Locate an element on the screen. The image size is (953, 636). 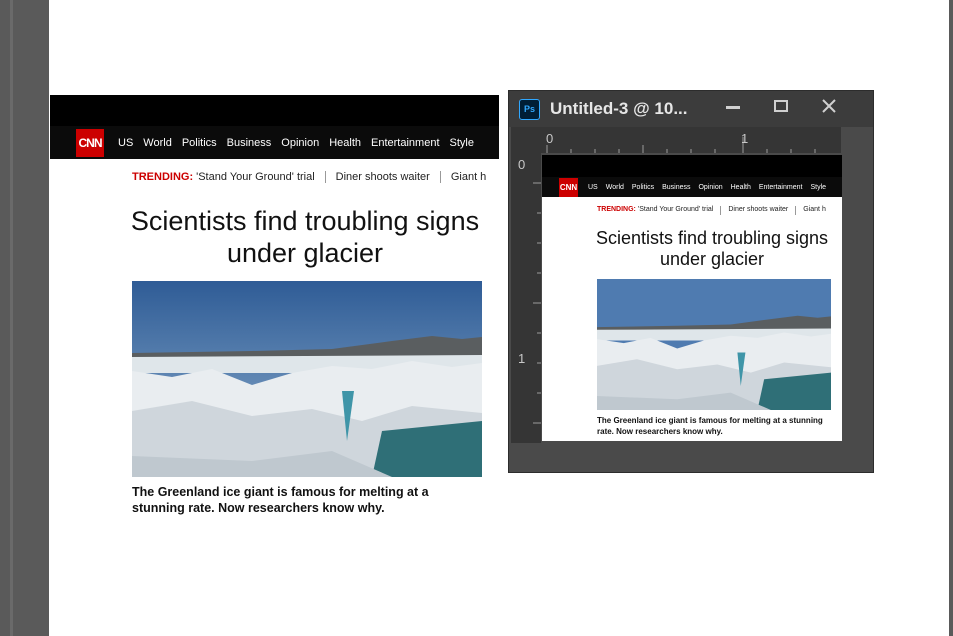
vertical-scrollbar is located at coordinates (855, 298).